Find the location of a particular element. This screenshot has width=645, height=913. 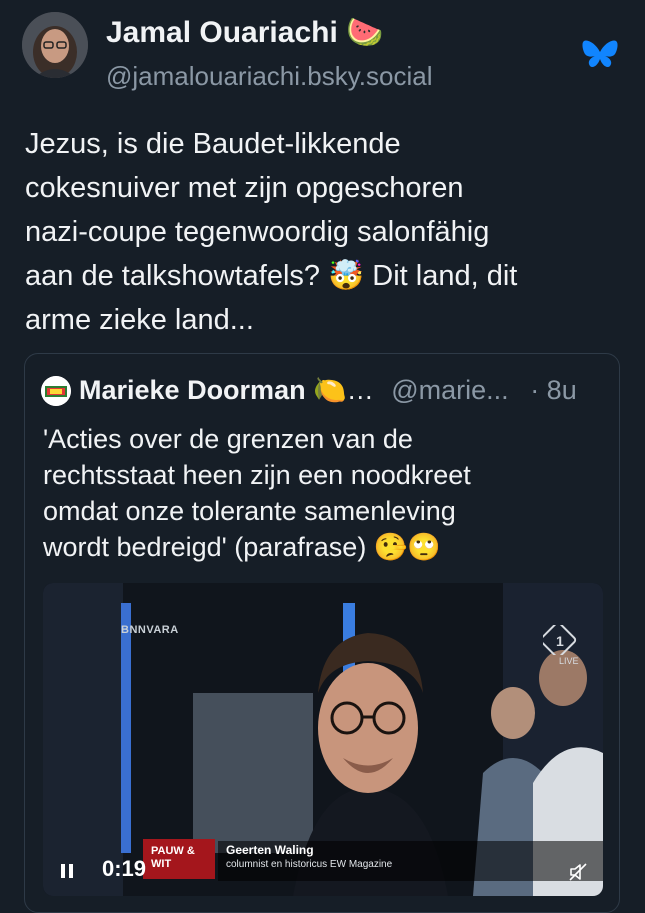

video-timestamp: 0:19 is located at coordinates (124, 868).